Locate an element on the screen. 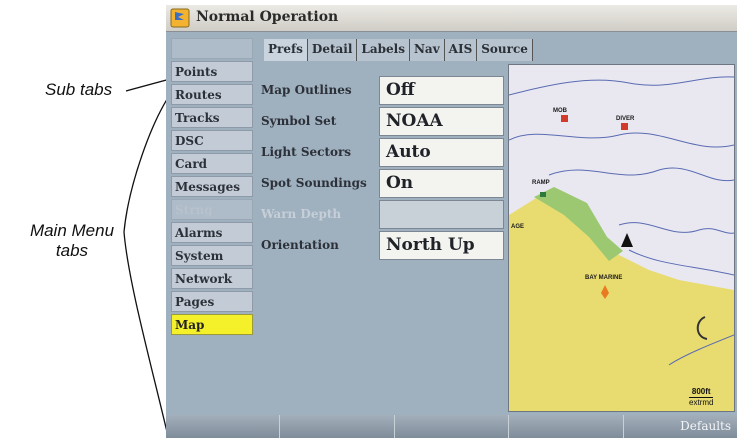  menu-item-system: System is located at coordinates (212, 255).